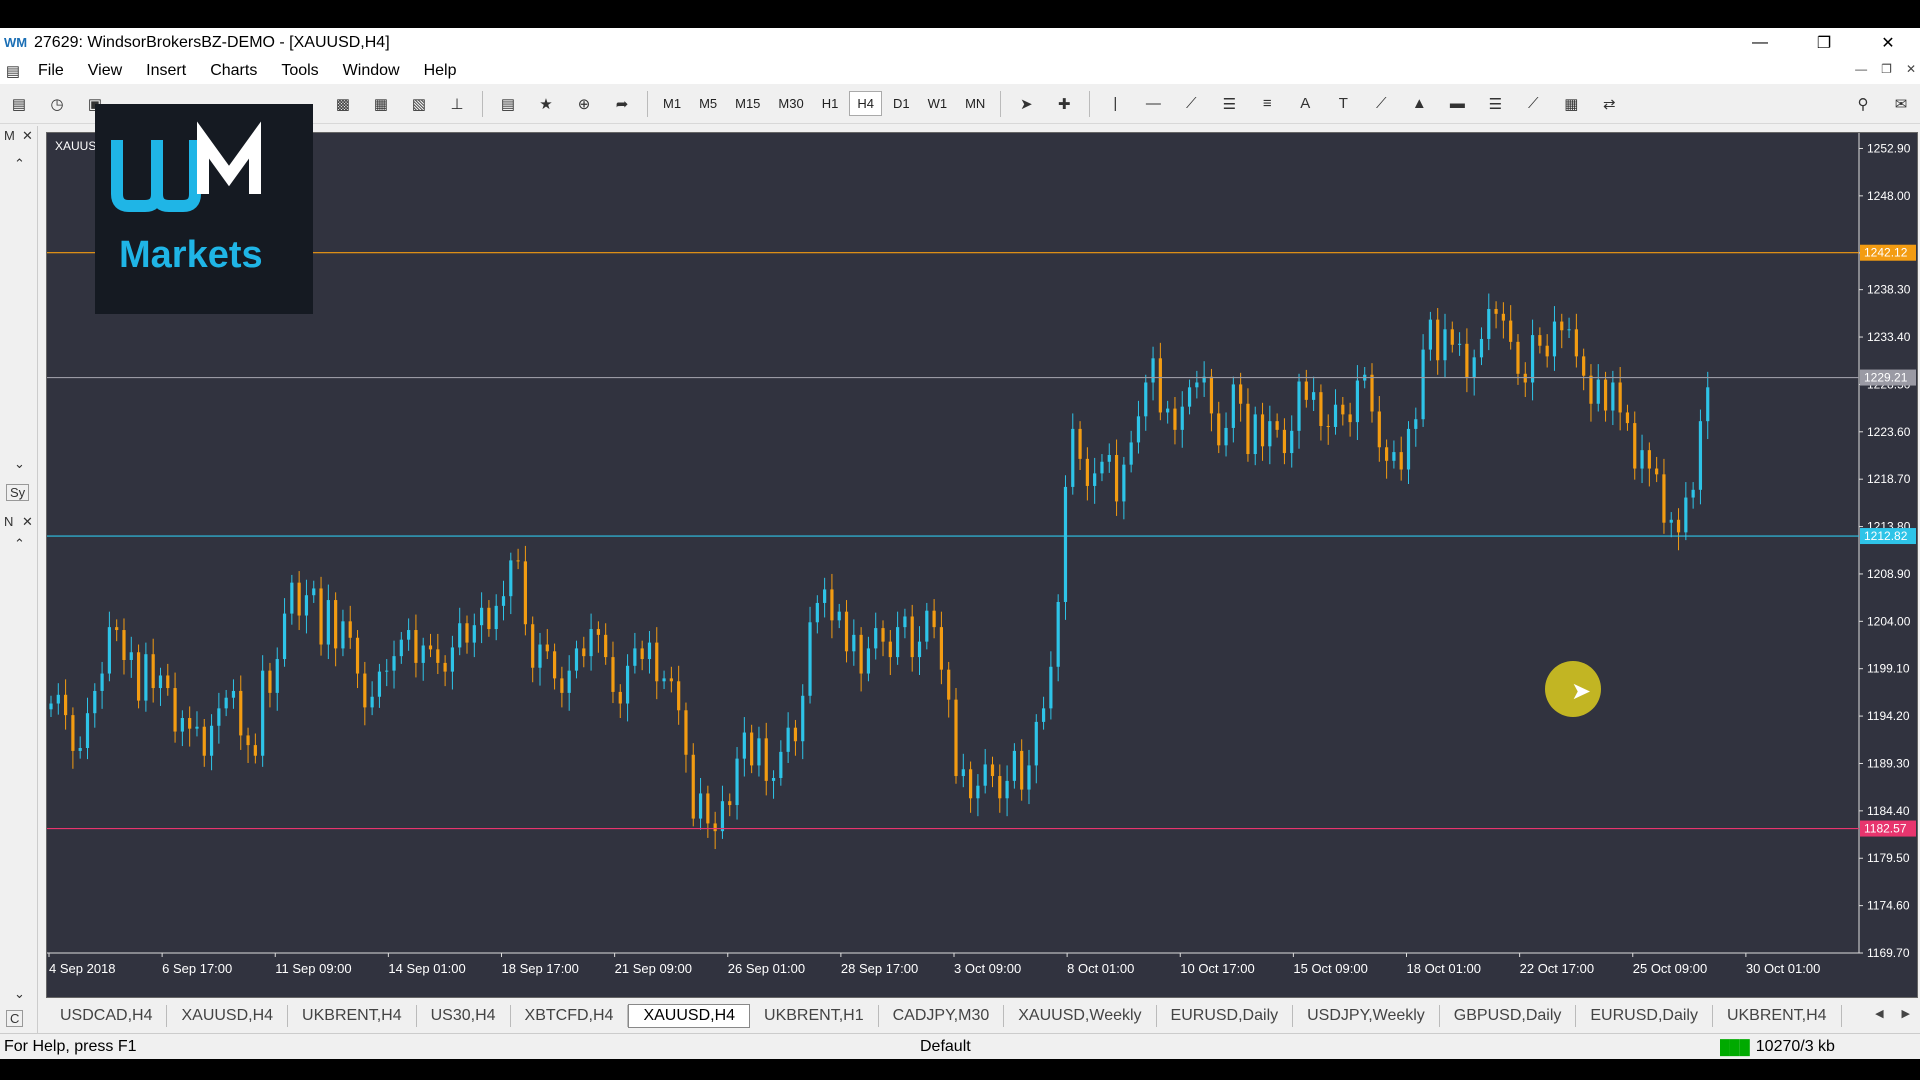 The image size is (1920, 1080). What do you see at coordinates (1760, 43) in the screenshot?
I see `minimize-icon: —` at bounding box center [1760, 43].